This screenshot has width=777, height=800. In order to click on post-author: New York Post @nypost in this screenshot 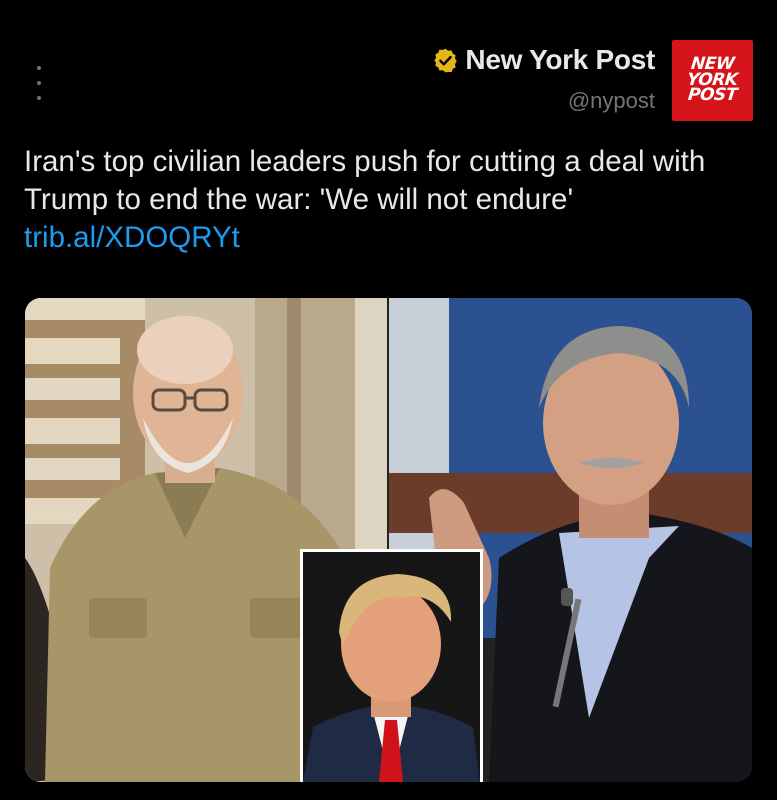, I will do `click(543, 79)`.